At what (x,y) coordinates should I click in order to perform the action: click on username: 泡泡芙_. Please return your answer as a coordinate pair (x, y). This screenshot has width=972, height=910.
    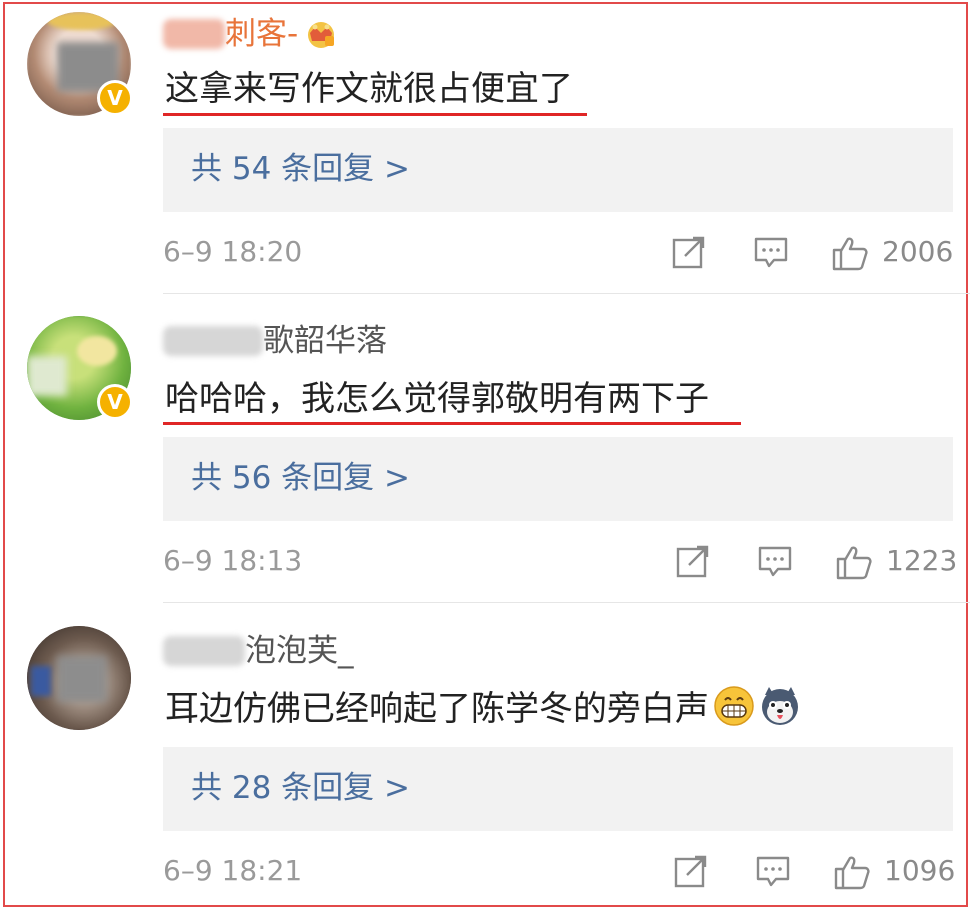
    Looking at the image, I should click on (299, 651).